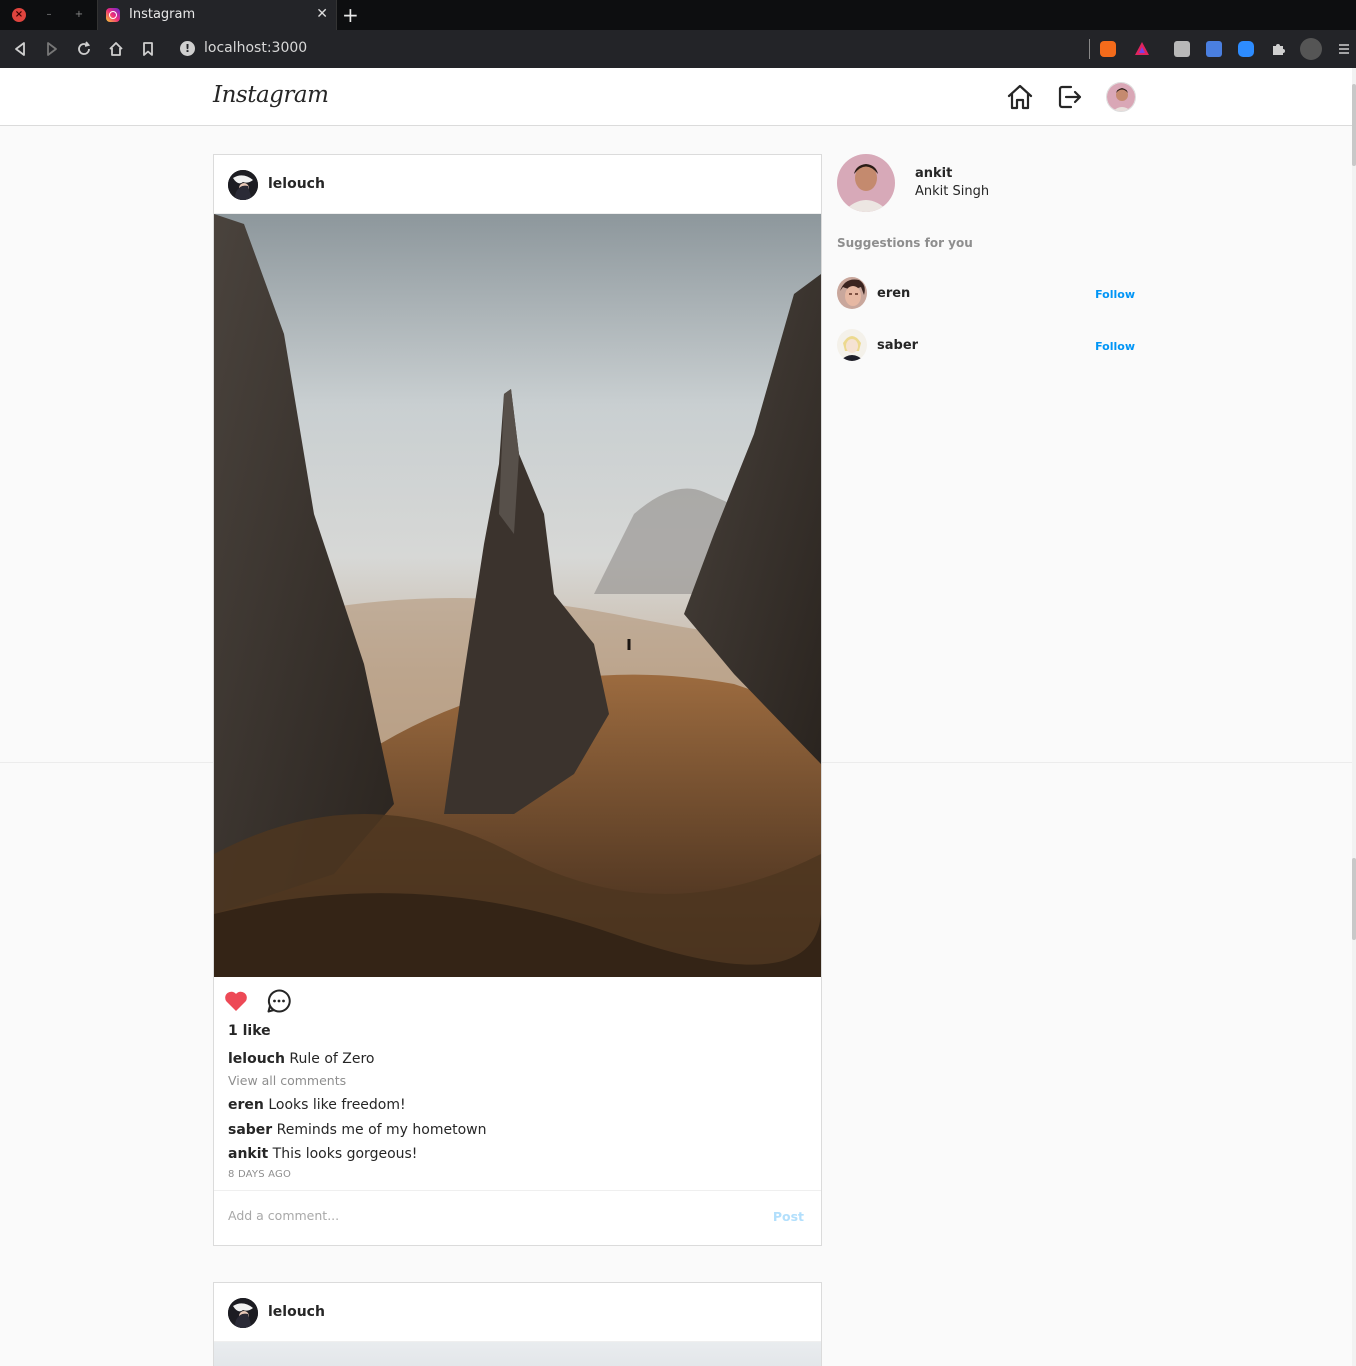 This screenshot has width=1356, height=1366. Describe the element at coordinates (987, 345) in the screenshot. I see `suggestion-item: saber Follow` at that location.